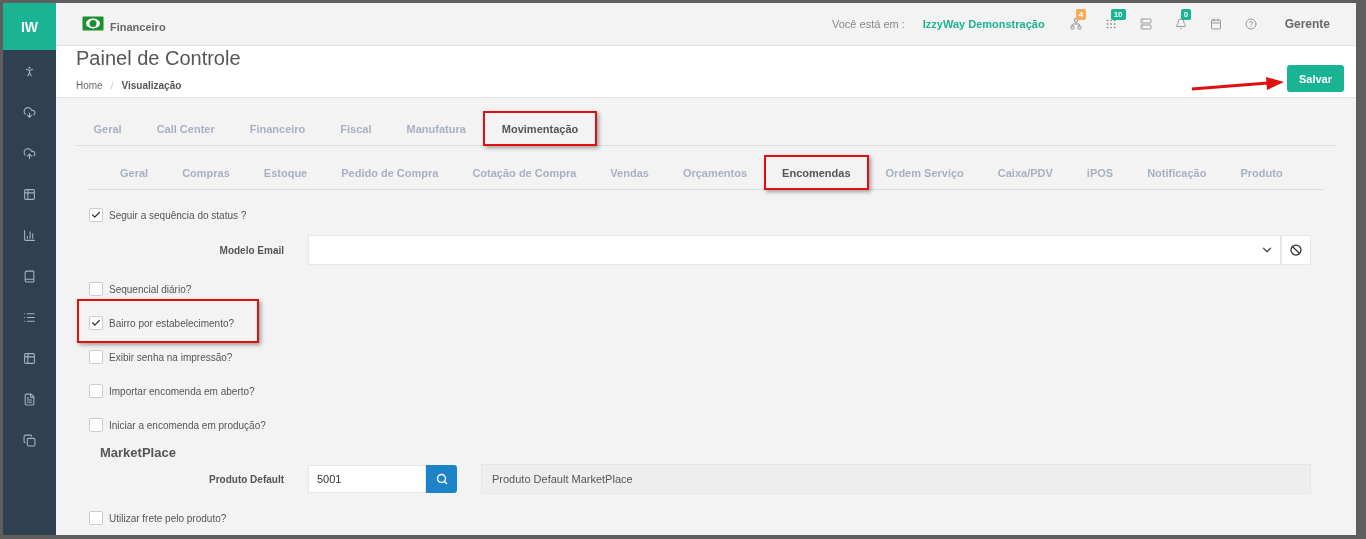 The width and height of the screenshot is (1366, 539). I want to click on tab: Ordem Serviço, so click(924, 172).